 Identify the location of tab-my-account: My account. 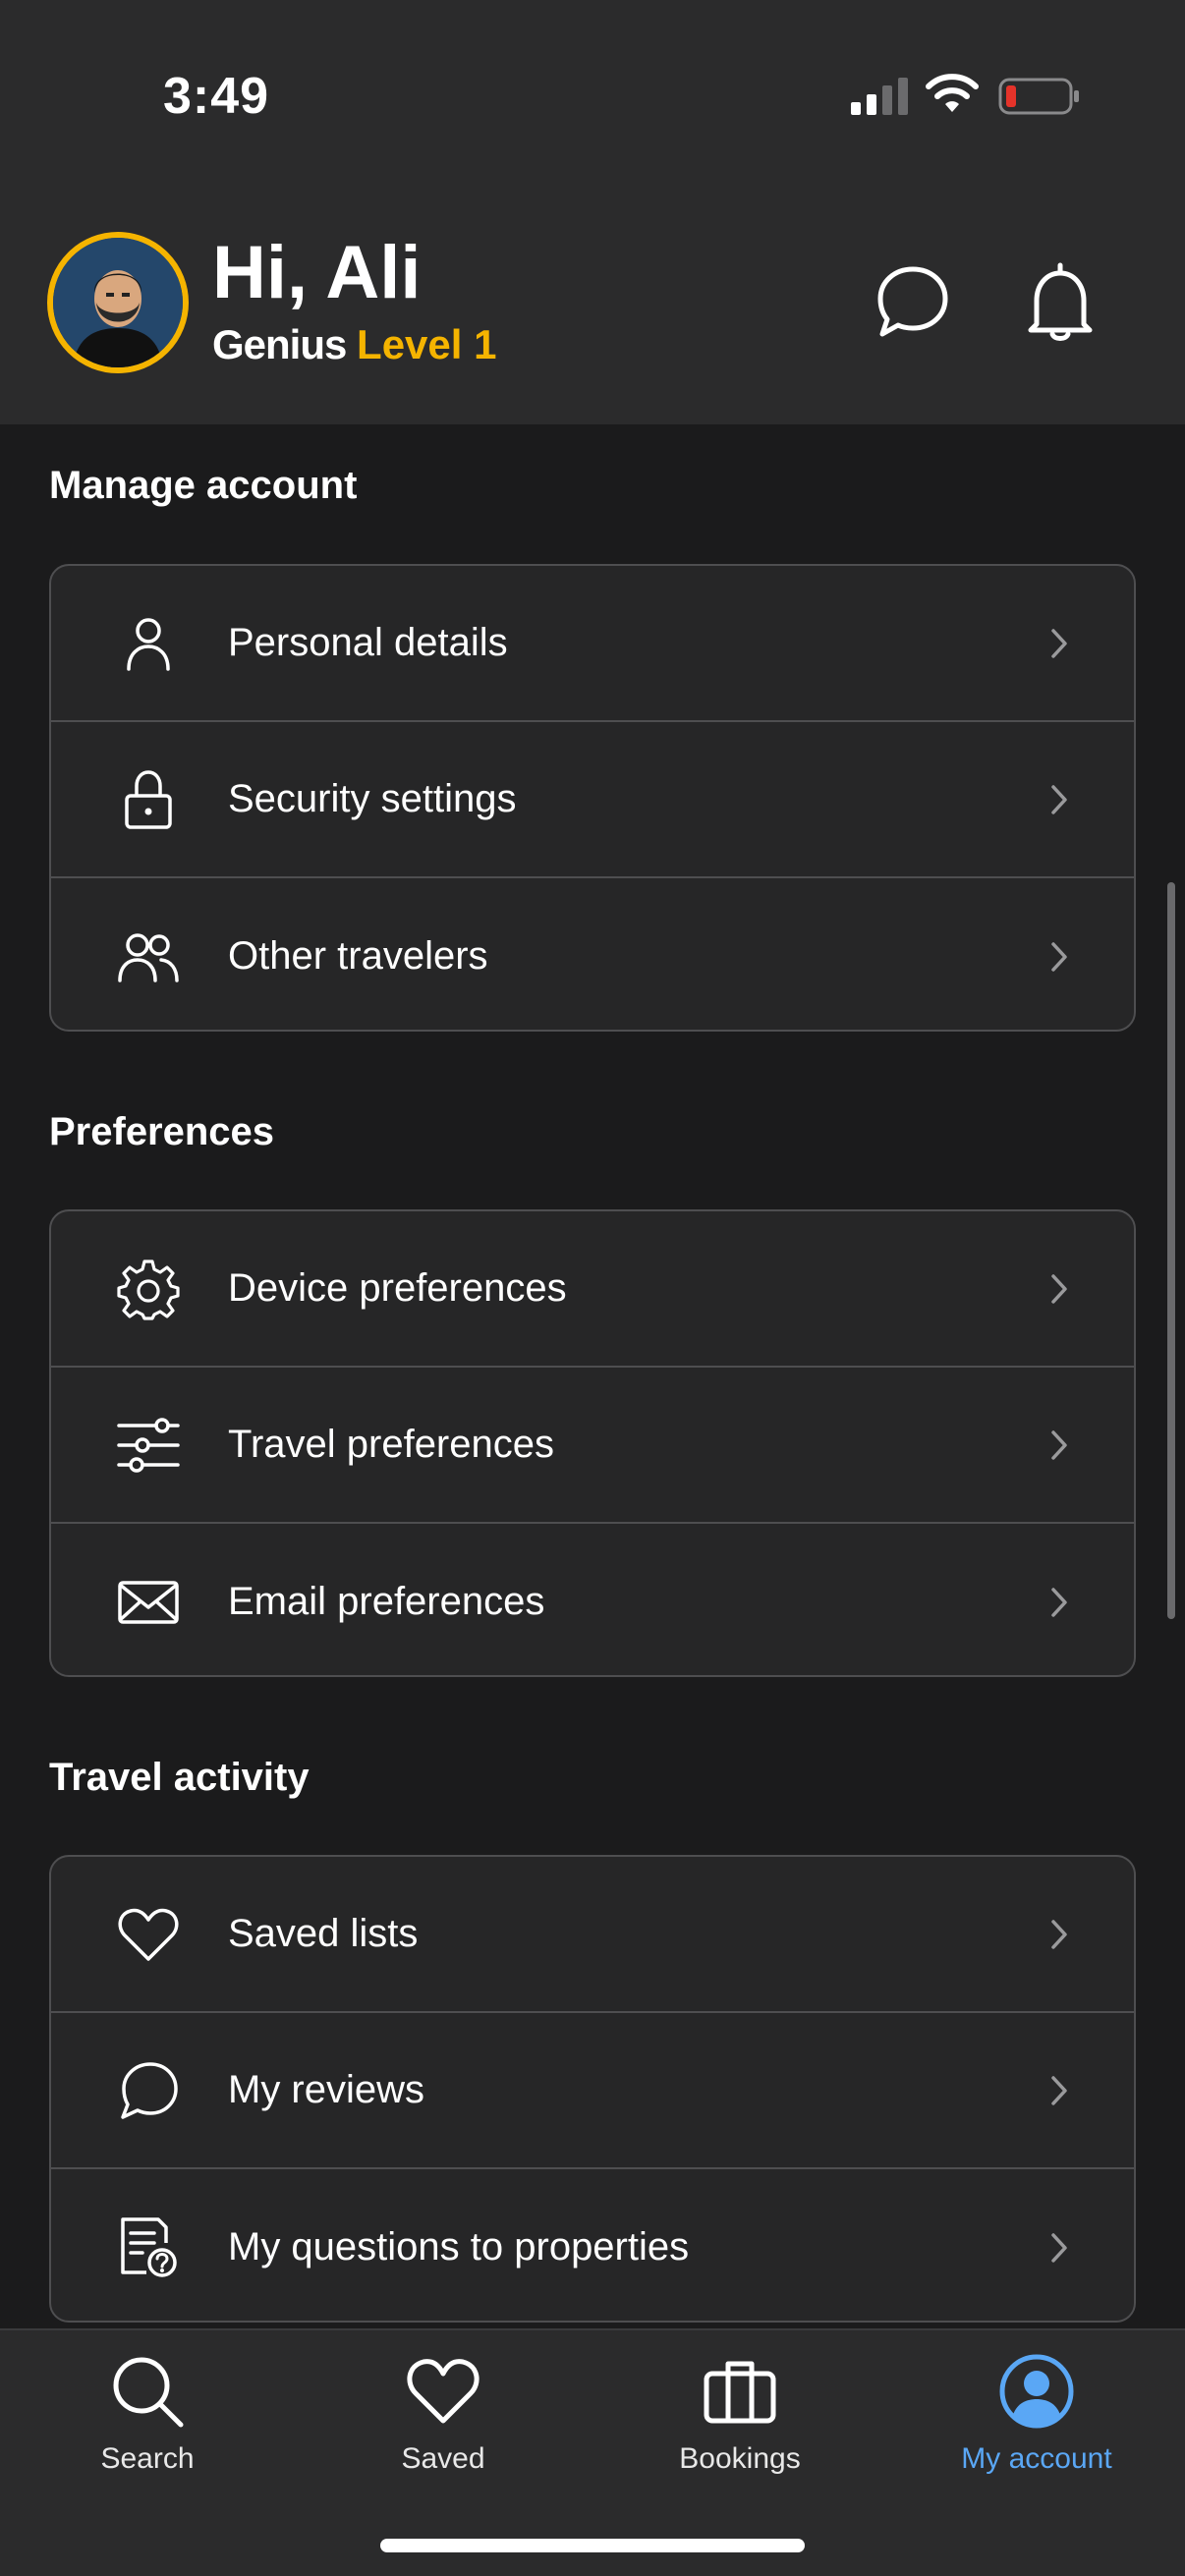
(1037, 2414).